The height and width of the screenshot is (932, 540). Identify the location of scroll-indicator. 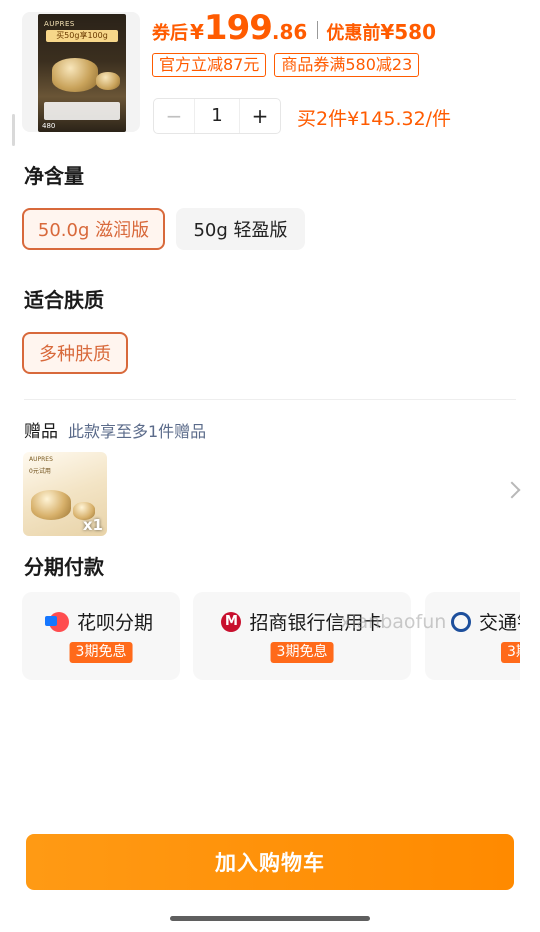
(13, 130).